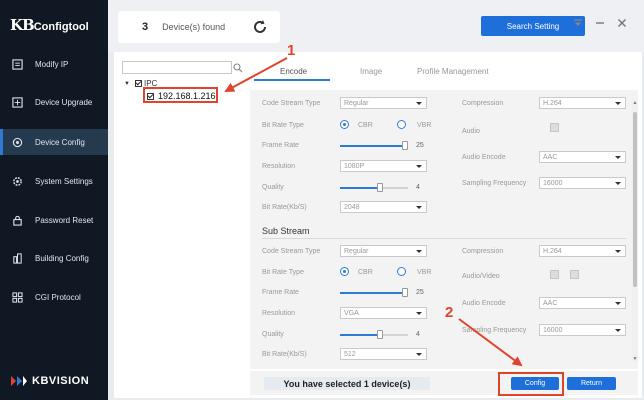 Image resolution: width=644 pixels, height=400 pixels. What do you see at coordinates (554, 274) in the screenshot?
I see `sub-audio-checkbox` at bounding box center [554, 274].